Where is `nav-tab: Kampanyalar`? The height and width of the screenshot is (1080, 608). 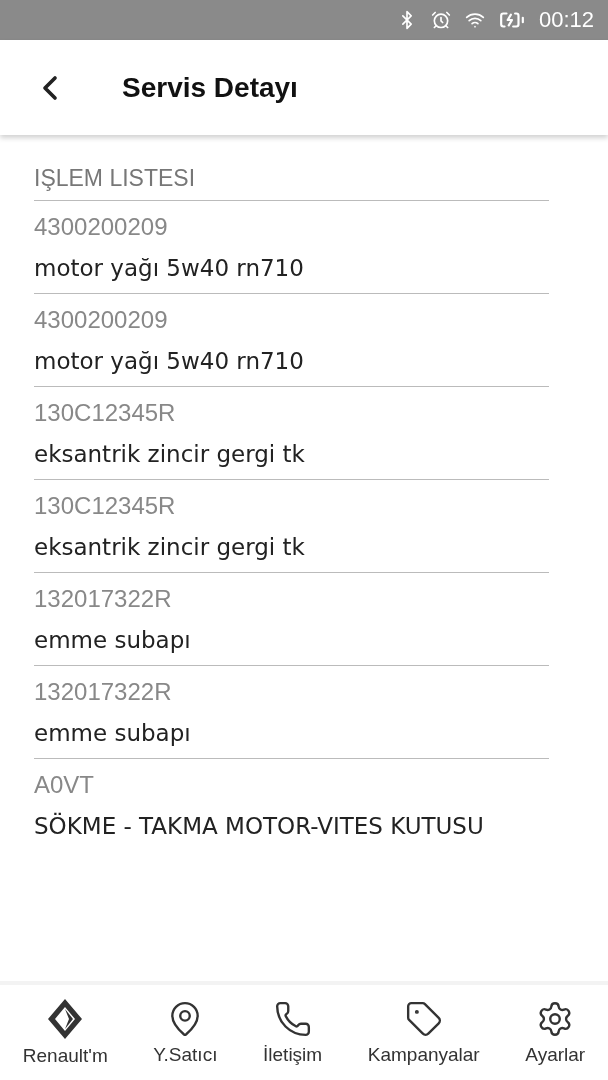 nav-tab: Kampanyalar is located at coordinates (423, 1032).